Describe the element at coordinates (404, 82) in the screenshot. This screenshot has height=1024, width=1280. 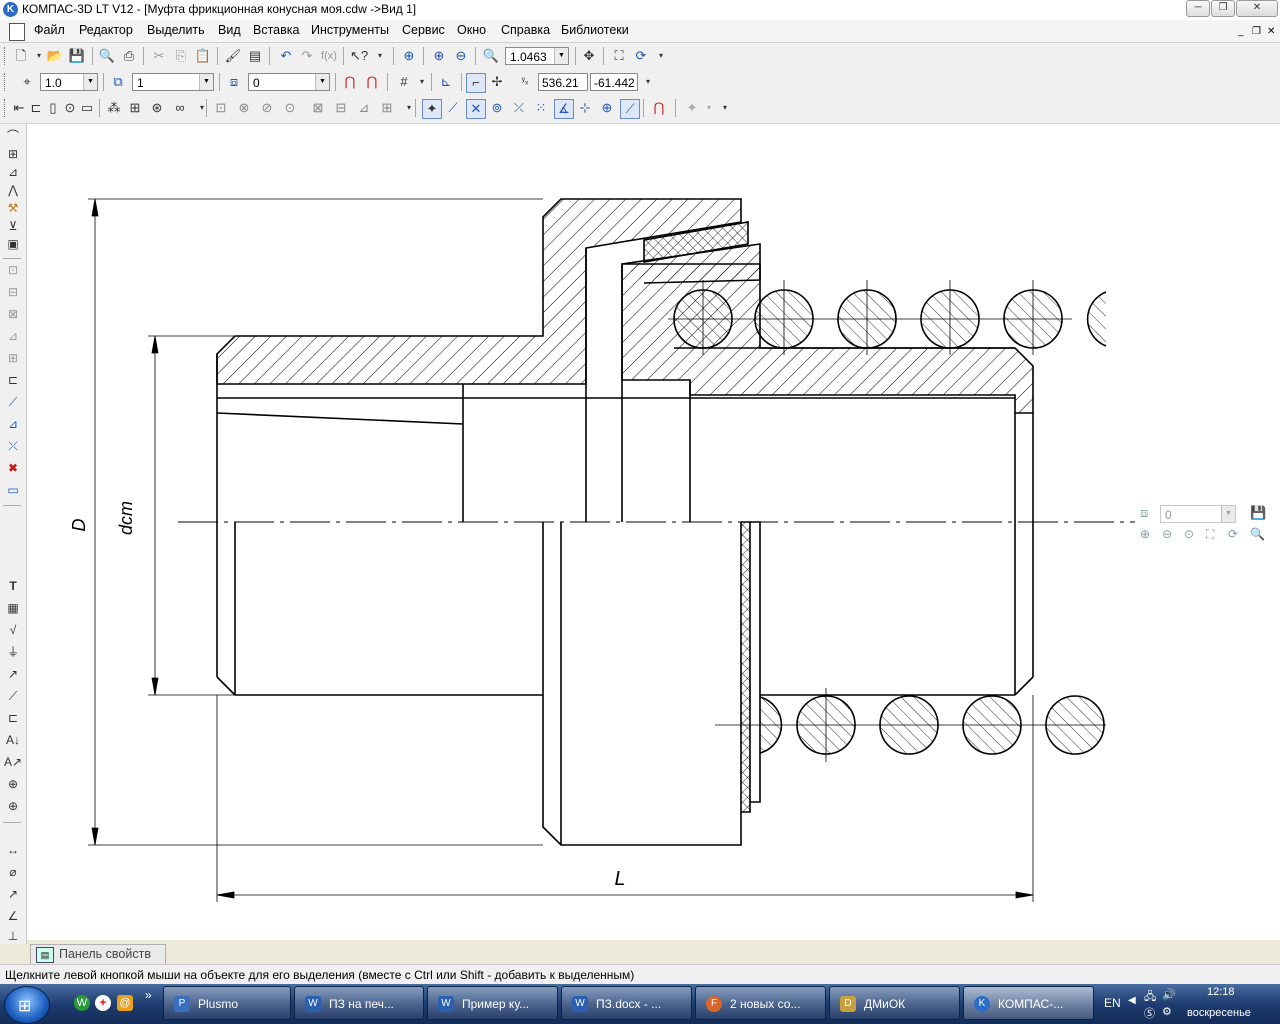
I see `grid-icon: #` at that location.